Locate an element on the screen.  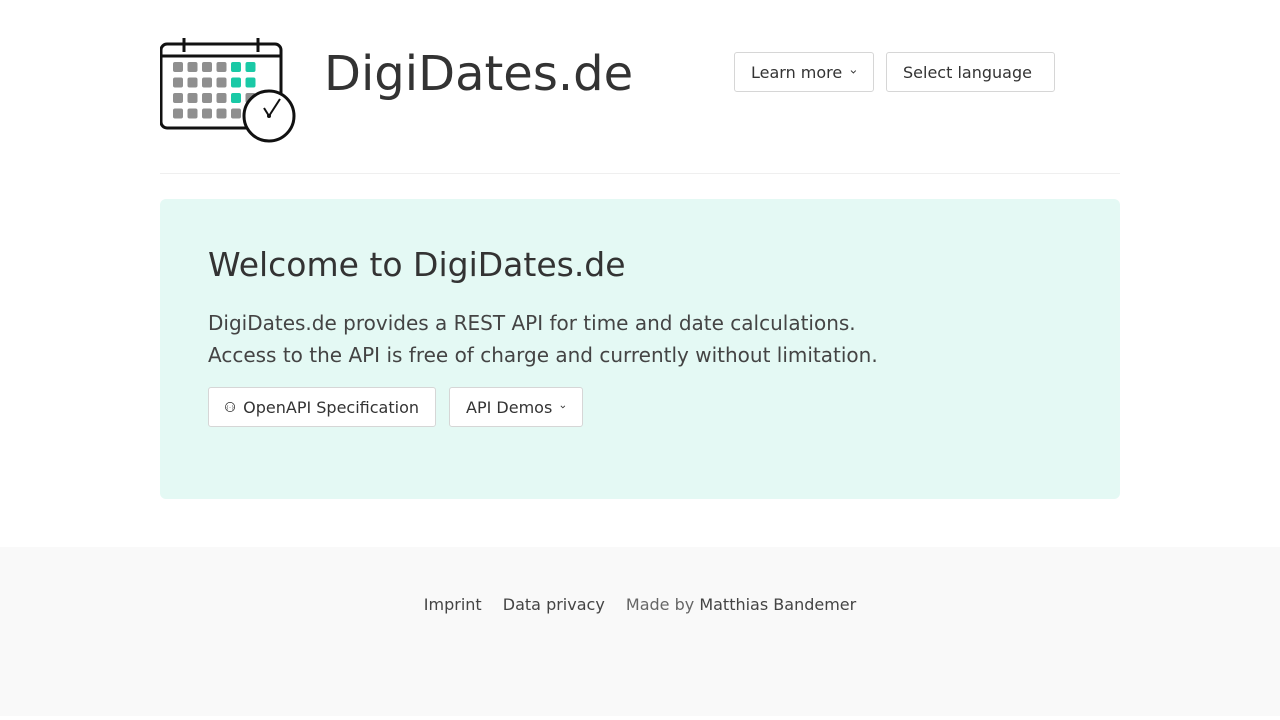
select-language-dropdown: Select language is located at coordinates (970, 72).